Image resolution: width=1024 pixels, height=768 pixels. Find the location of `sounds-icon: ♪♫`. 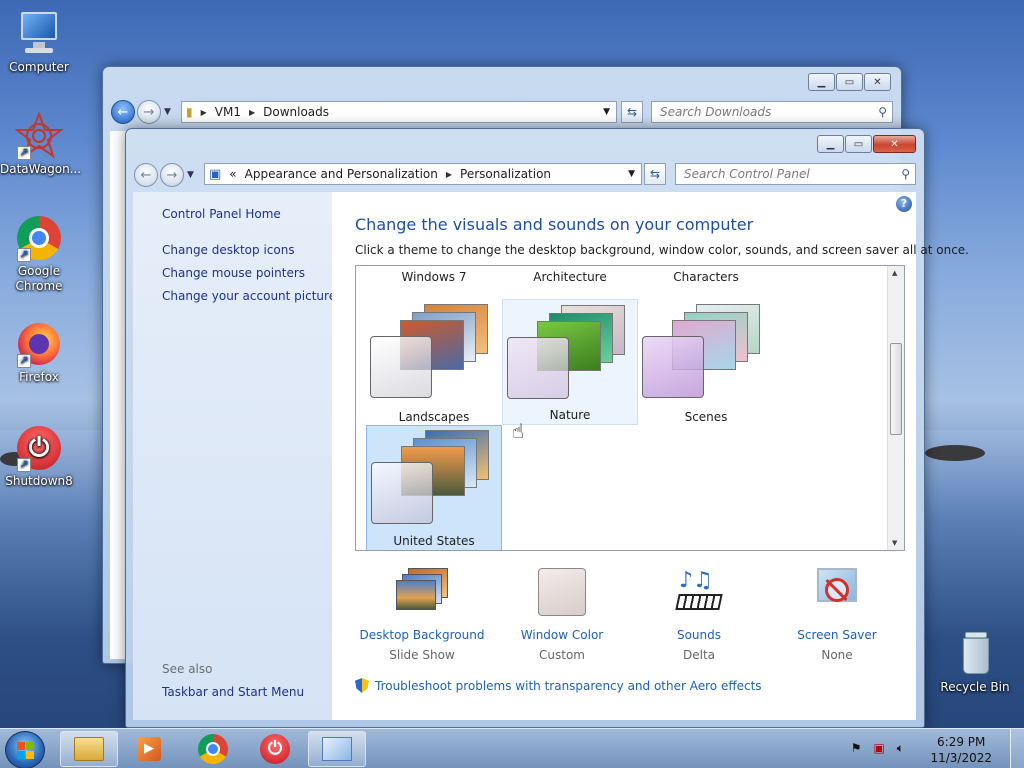

sounds-icon: ♪♫ is located at coordinates (699, 593).